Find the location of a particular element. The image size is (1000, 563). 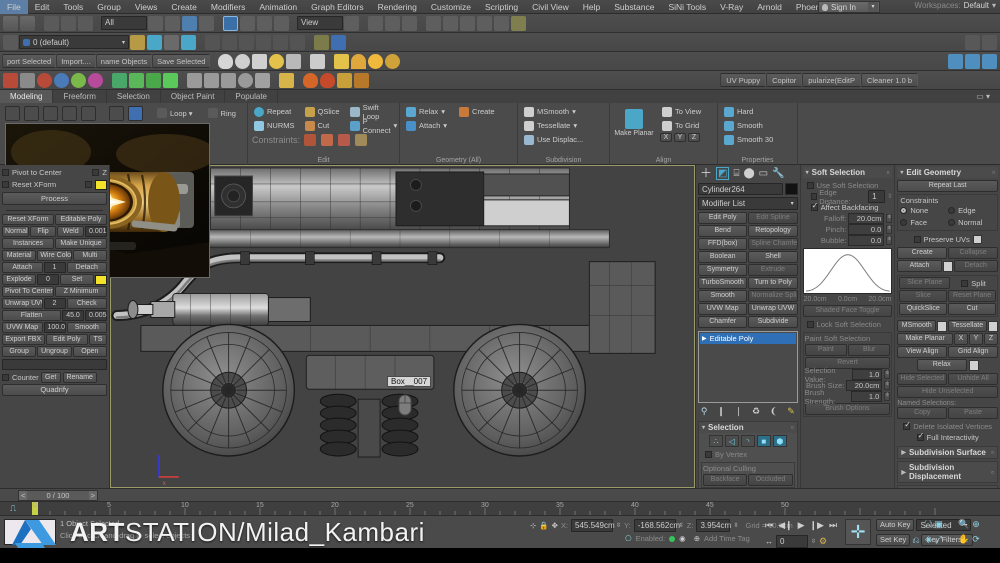

flatten-spacing-field: 0.005 is located at coordinates (96, 315).